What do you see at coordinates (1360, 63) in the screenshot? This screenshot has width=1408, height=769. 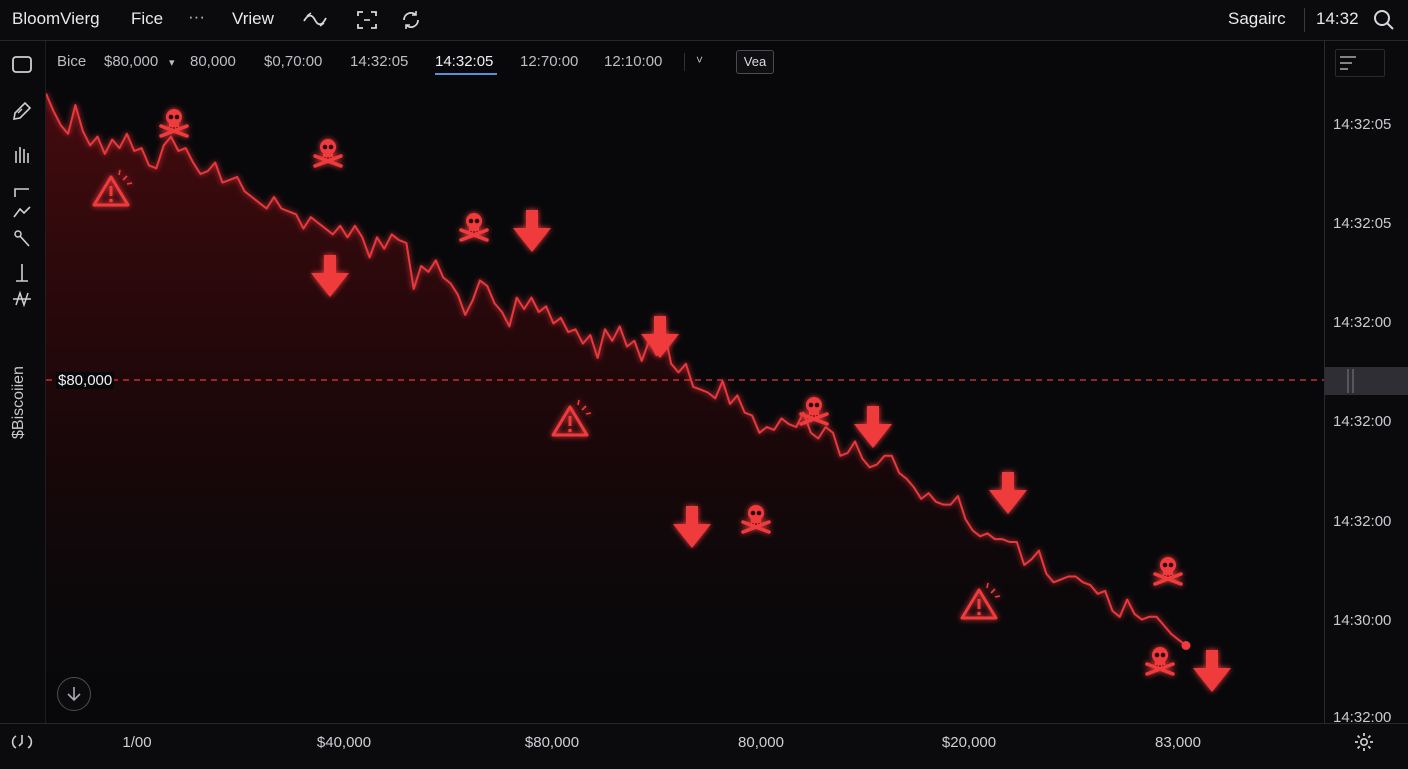 I see `axis-menu-button` at bounding box center [1360, 63].